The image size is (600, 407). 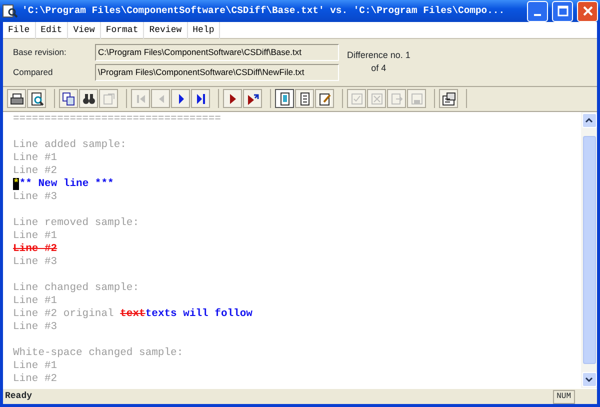 I want to click on minimize-button, so click(x=537, y=11).